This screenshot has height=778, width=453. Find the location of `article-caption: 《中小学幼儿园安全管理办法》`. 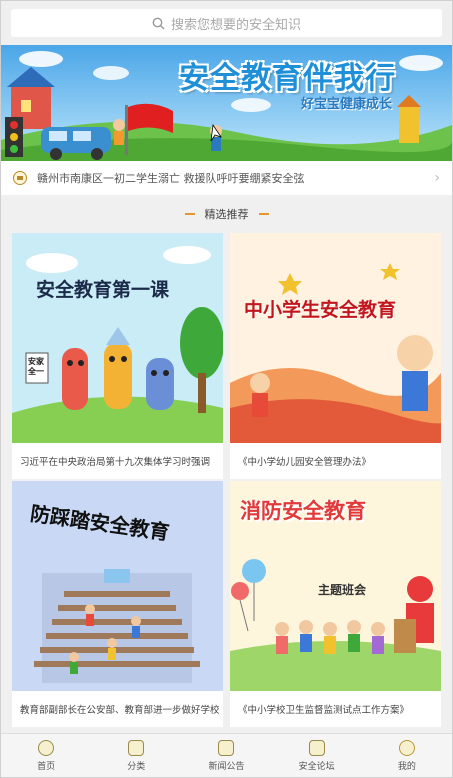

article-caption: 《中小学幼儿园安全管理办法》 is located at coordinates (305, 462).